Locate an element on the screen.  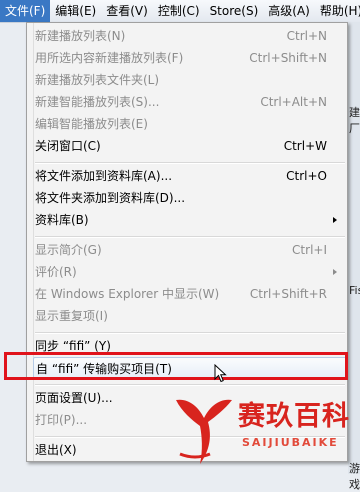
menu-item-new-smart-playlist: 新建智能播放列表(S)... Ctrl+Alt+N is located at coordinates (190, 102).